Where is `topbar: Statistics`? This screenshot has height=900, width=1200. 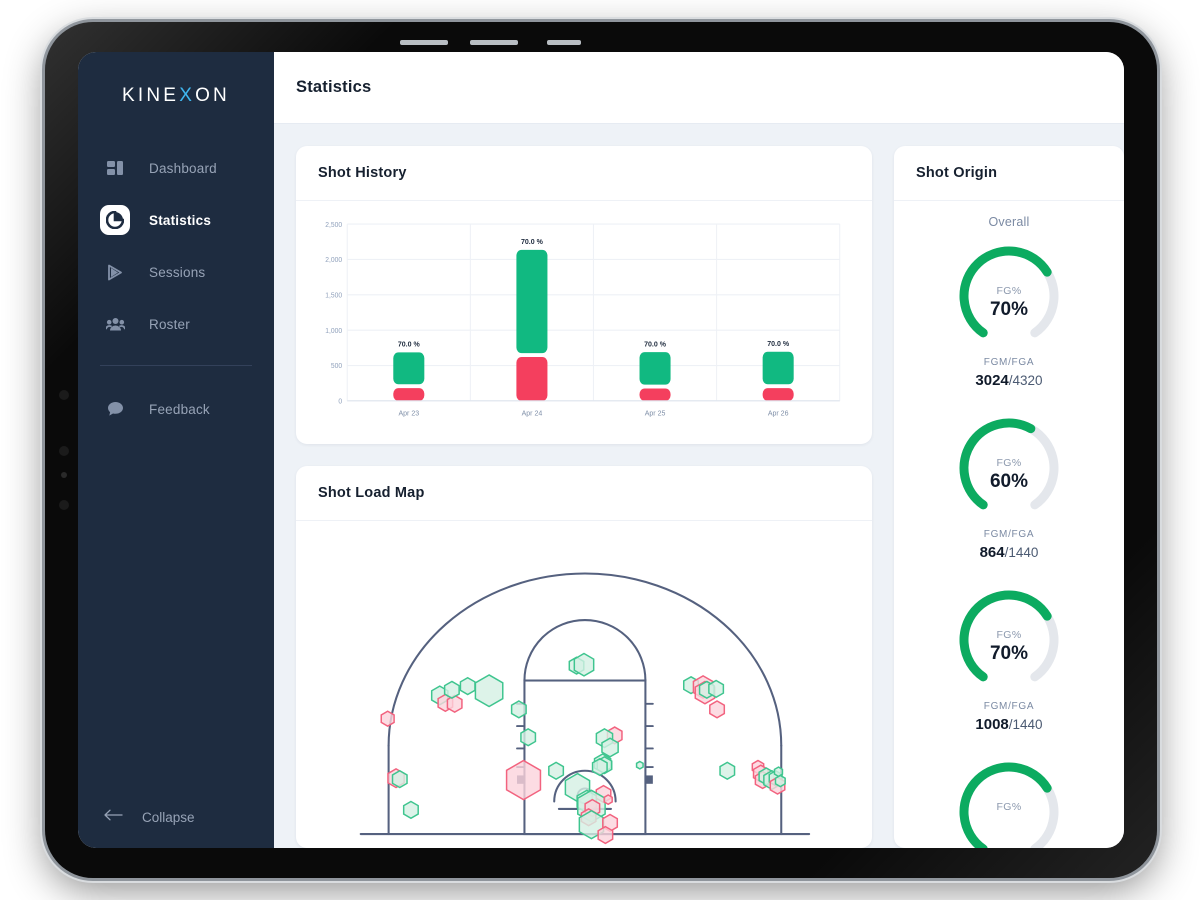 topbar: Statistics is located at coordinates (699, 88).